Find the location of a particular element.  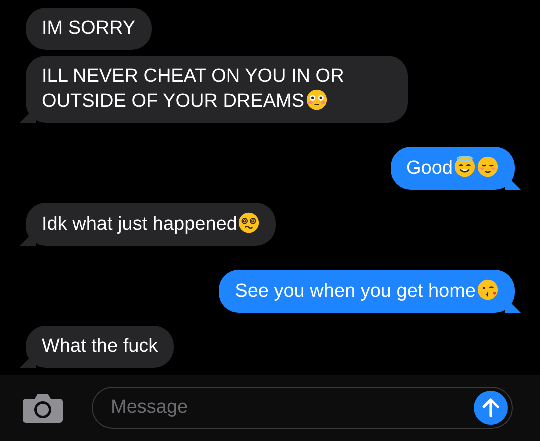

send-button is located at coordinates (491, 408).